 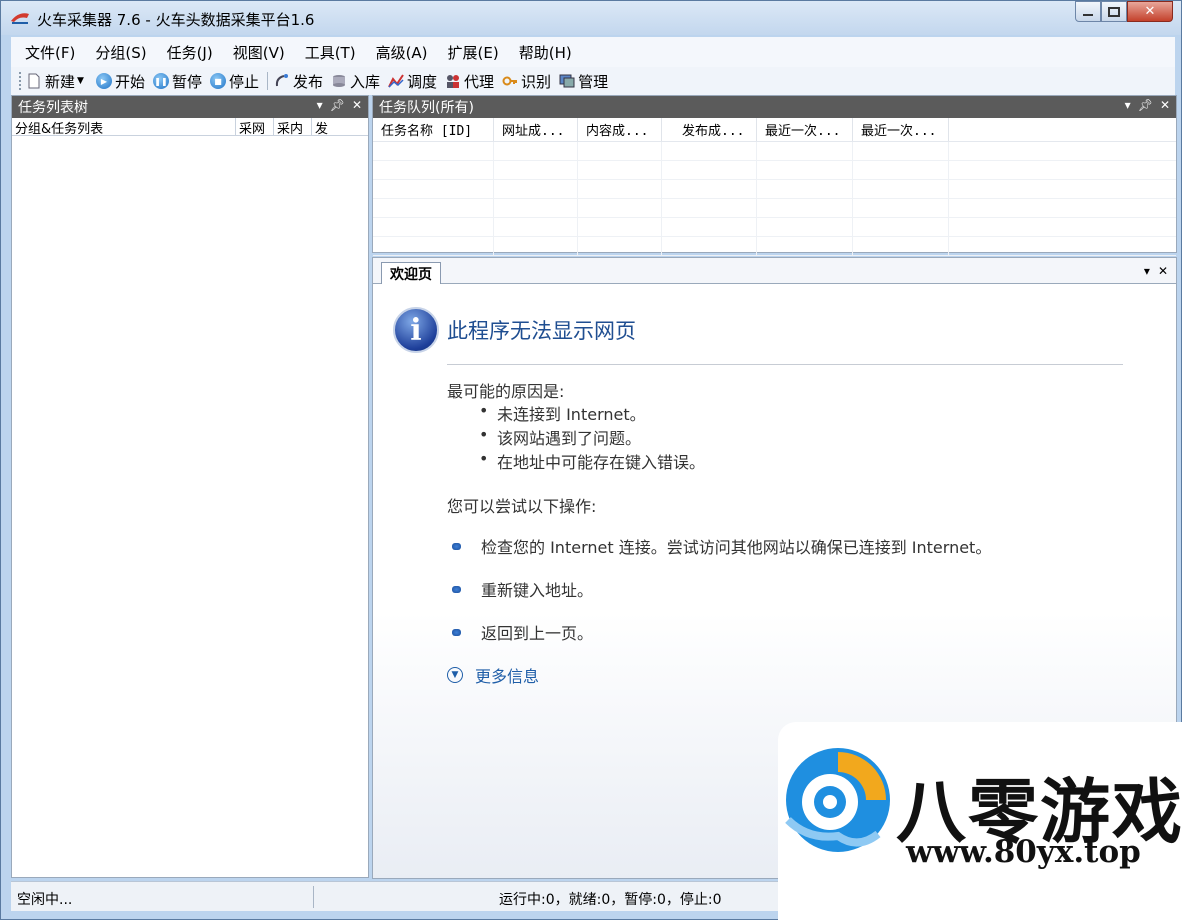 I want to click on window-controls: ✕, so click(x=1124, y=12).